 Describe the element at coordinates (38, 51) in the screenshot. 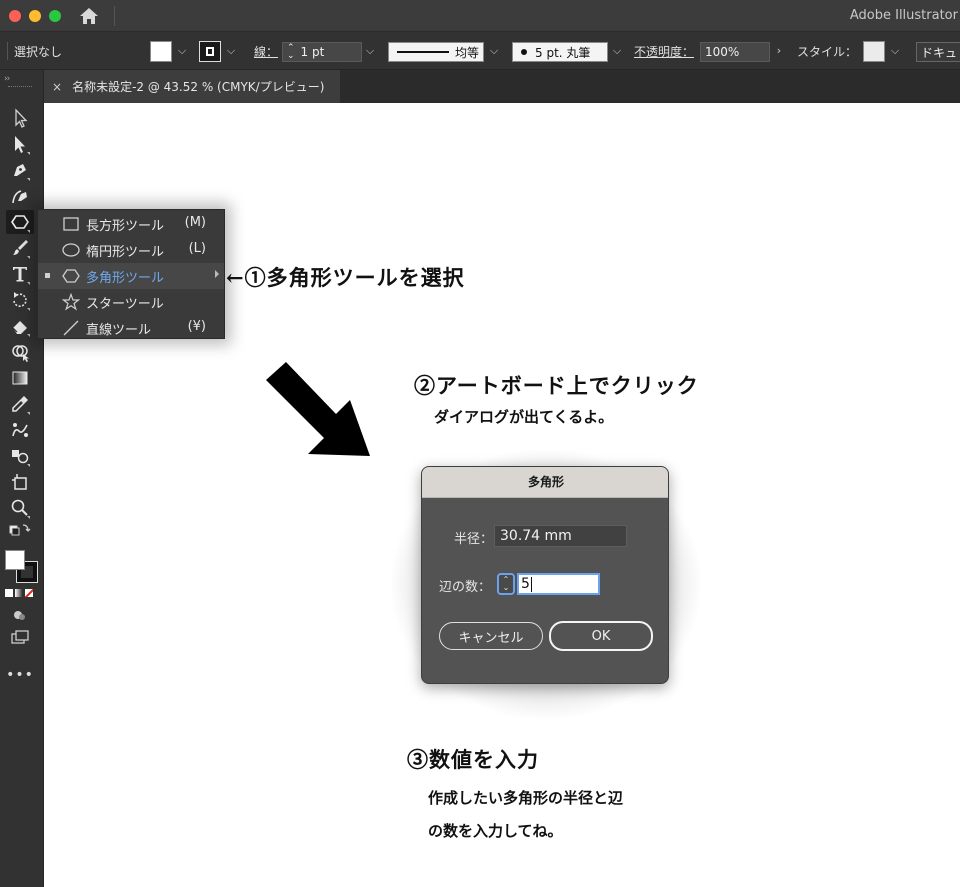

I see `selection-status: 選択なし` at that location.